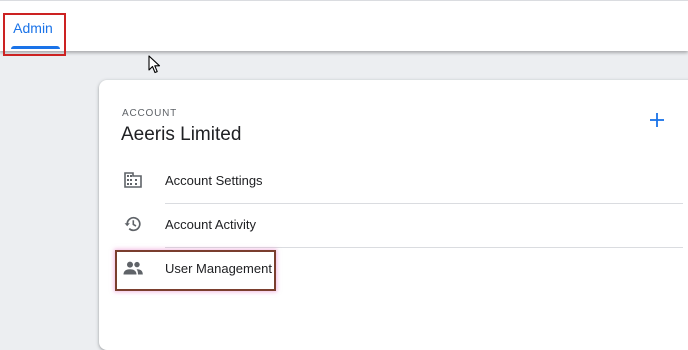 This screenshot has width=688, height=350. Describe the element at coordinates (398, 180) in the screenshot. I see `menu-item-account-settings: Account Settings` at that location.